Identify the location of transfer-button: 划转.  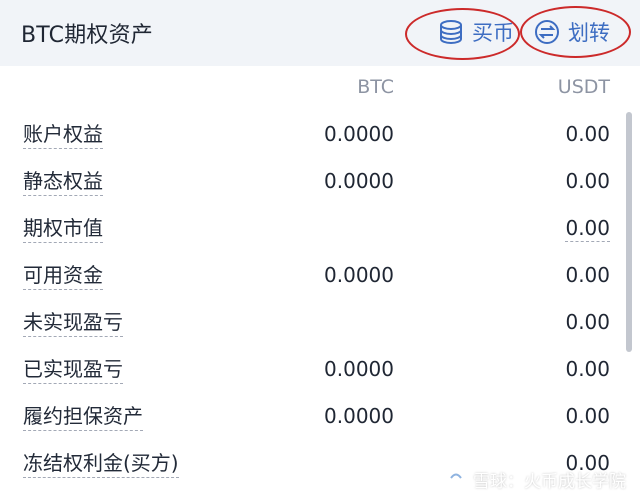
(572, 32).